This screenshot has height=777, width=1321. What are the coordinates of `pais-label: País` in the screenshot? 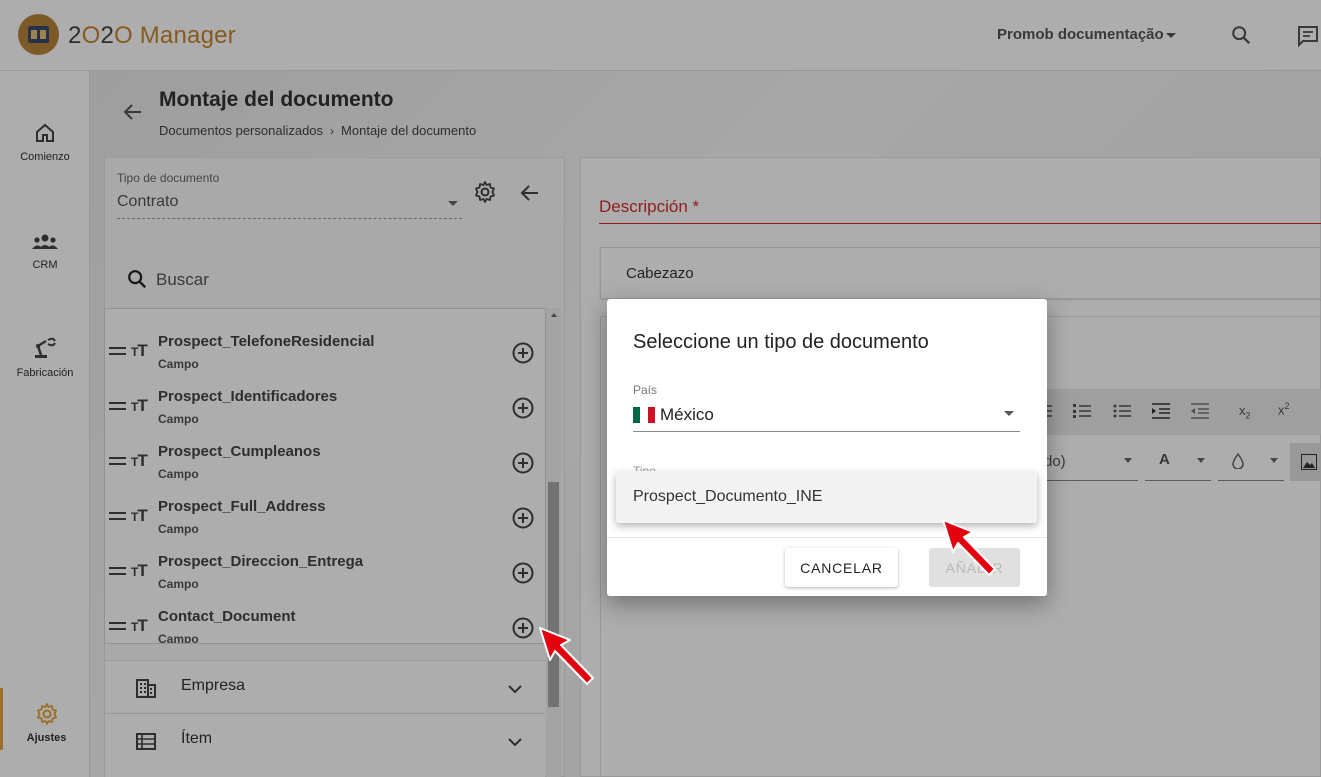 It's located at (645, 390).